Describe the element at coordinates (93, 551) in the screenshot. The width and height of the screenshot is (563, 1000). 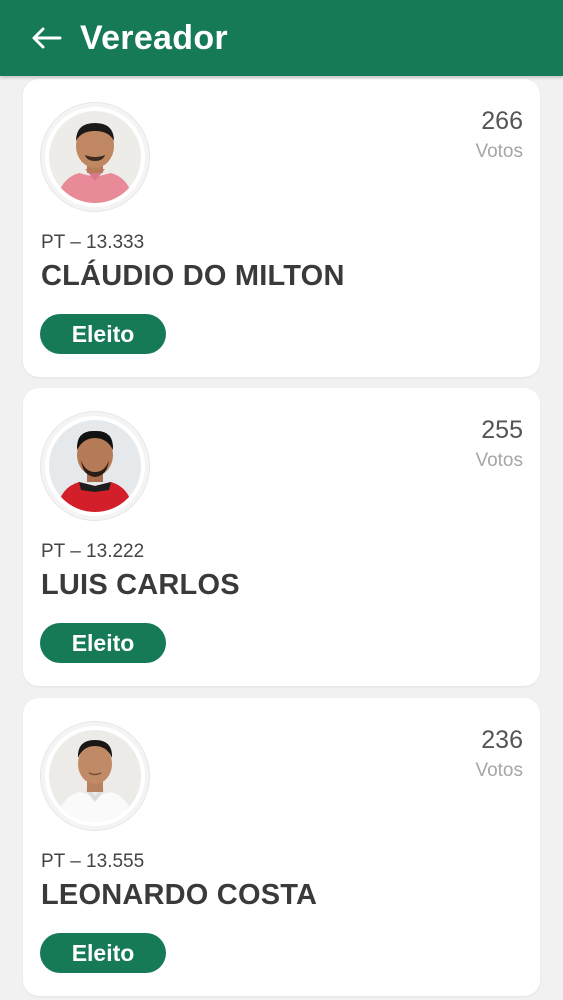
I see `party-number: PT – 13.222` at that location.